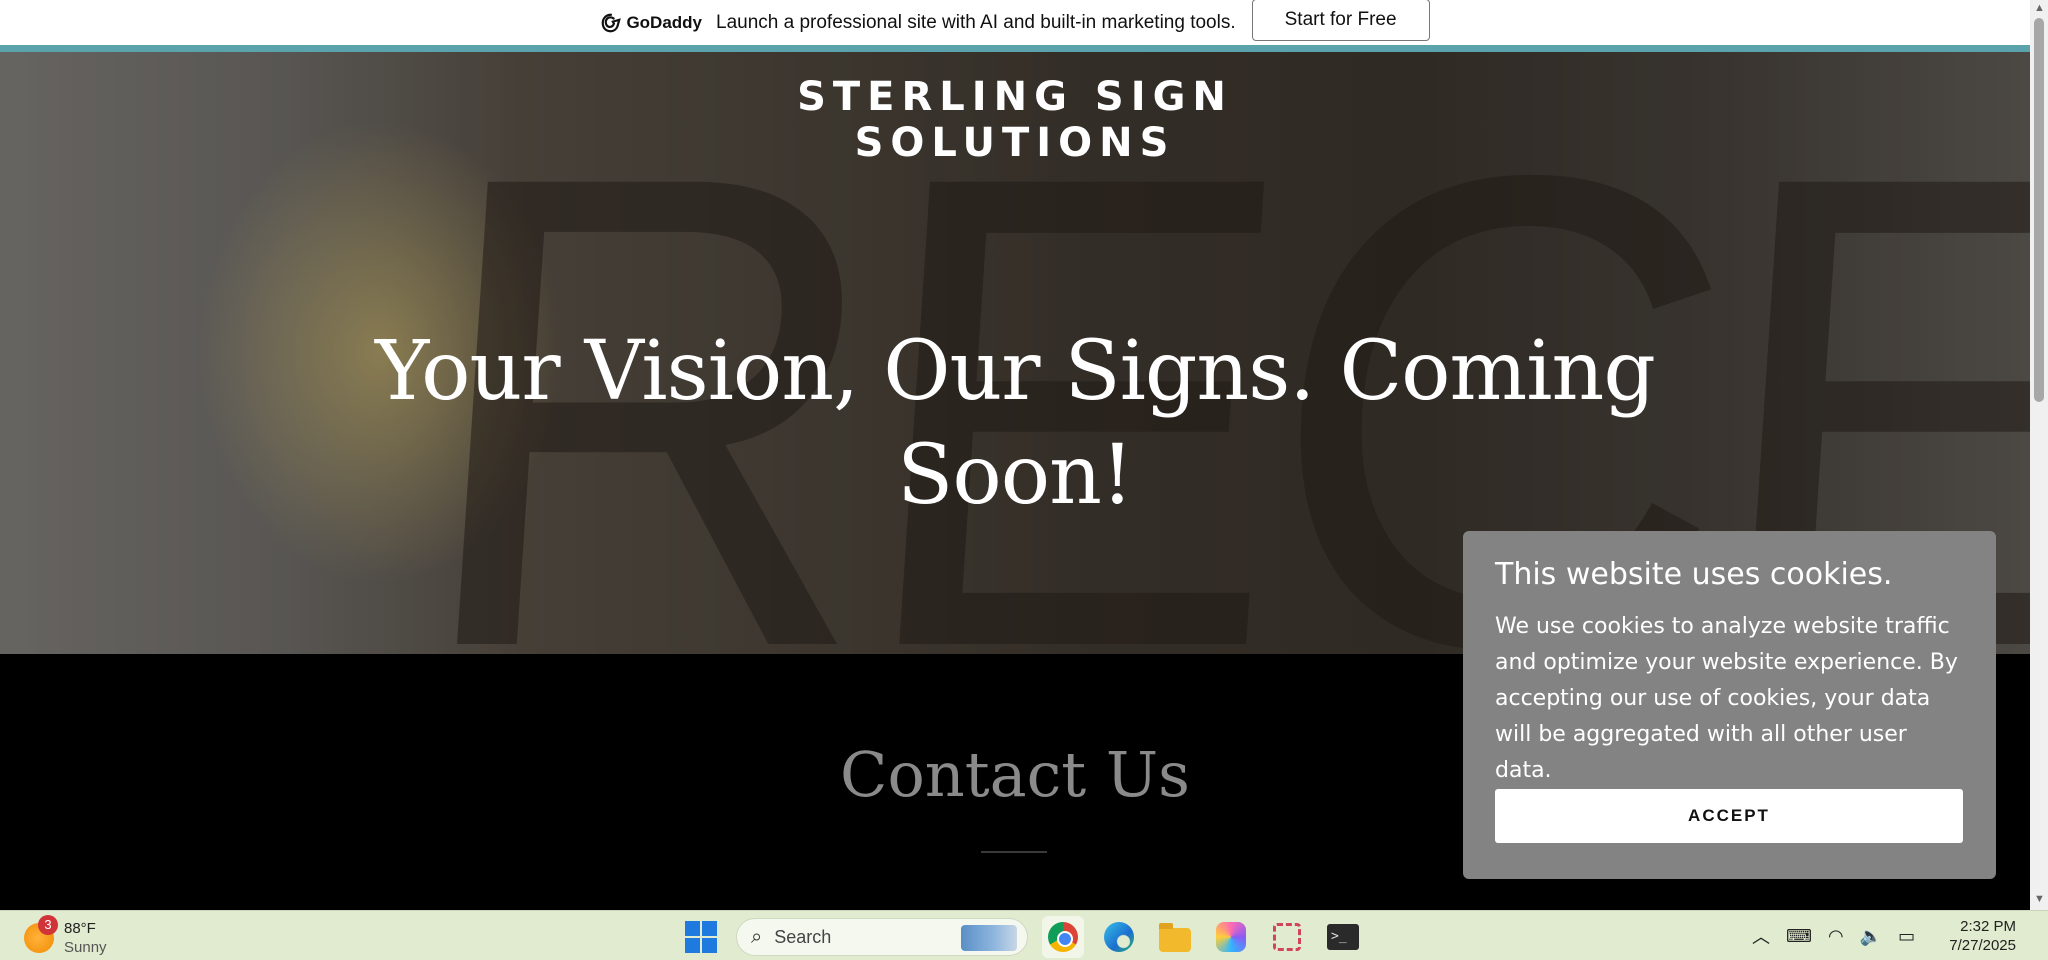  I want to click on taskbar-search: ⌕ Search, so click(882, 937).